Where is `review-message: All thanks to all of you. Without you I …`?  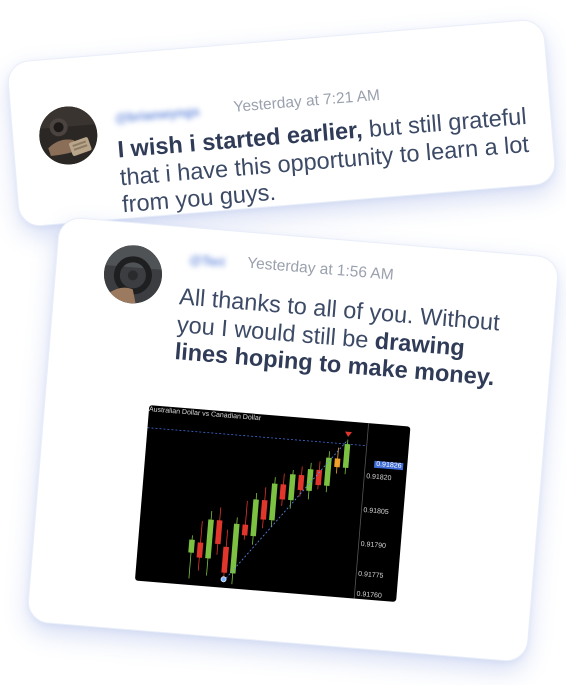 review-message: All thanks to all of you. Without you I … is located at coordinates (342, 338).